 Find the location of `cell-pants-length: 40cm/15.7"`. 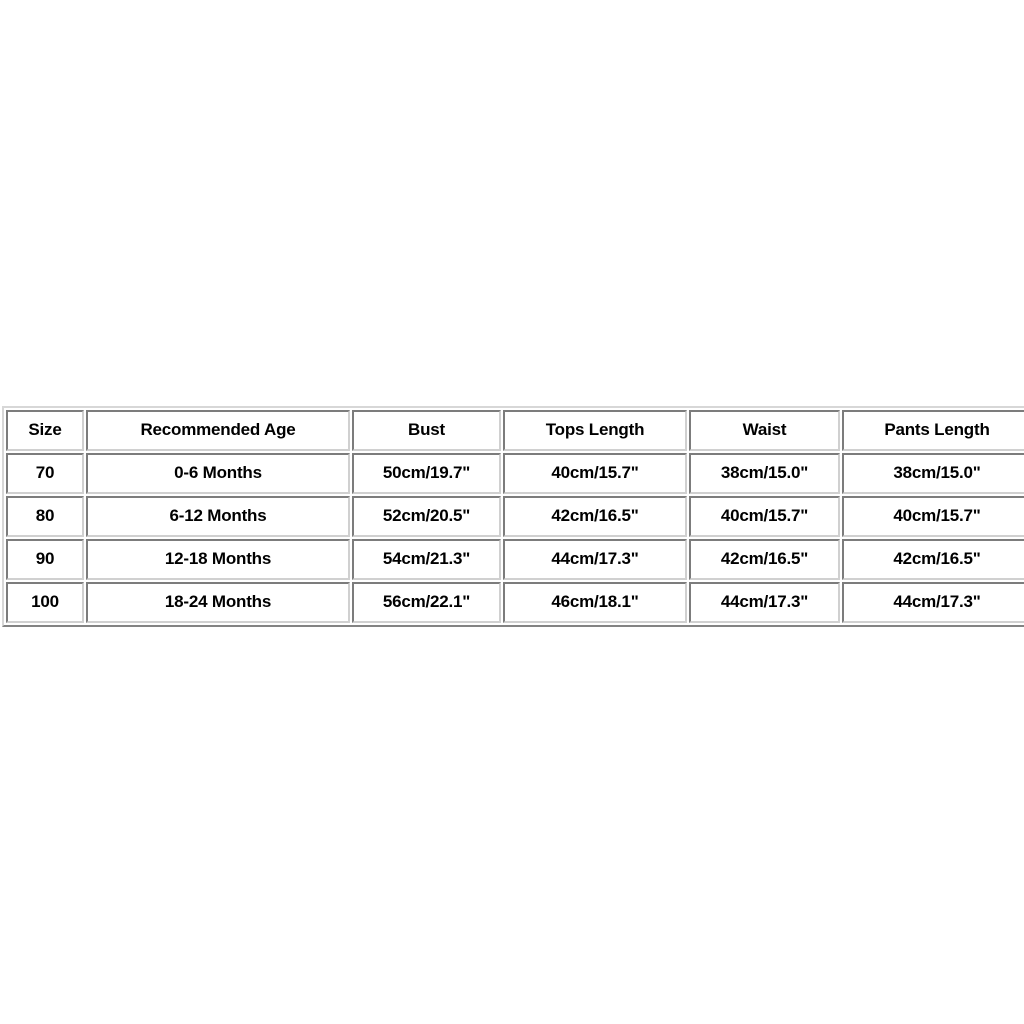

cell-pants-length: 40cm/15.7" is located at coordinates (933, 516).